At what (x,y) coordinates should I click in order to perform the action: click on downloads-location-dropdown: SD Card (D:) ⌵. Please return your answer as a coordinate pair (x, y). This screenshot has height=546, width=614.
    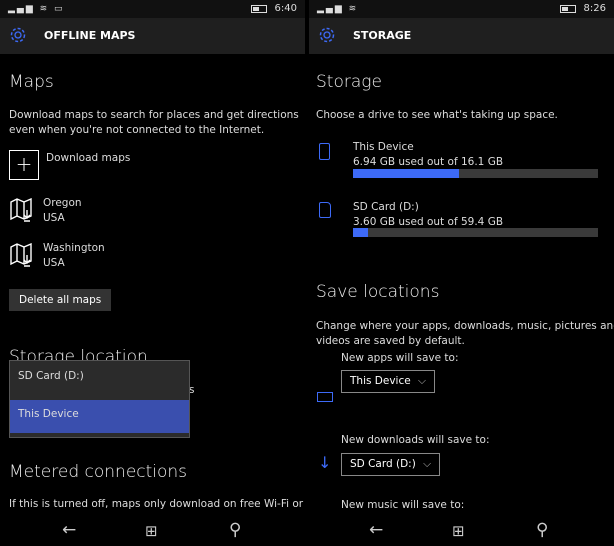
    Looking at the image, I should click on (391, 464).